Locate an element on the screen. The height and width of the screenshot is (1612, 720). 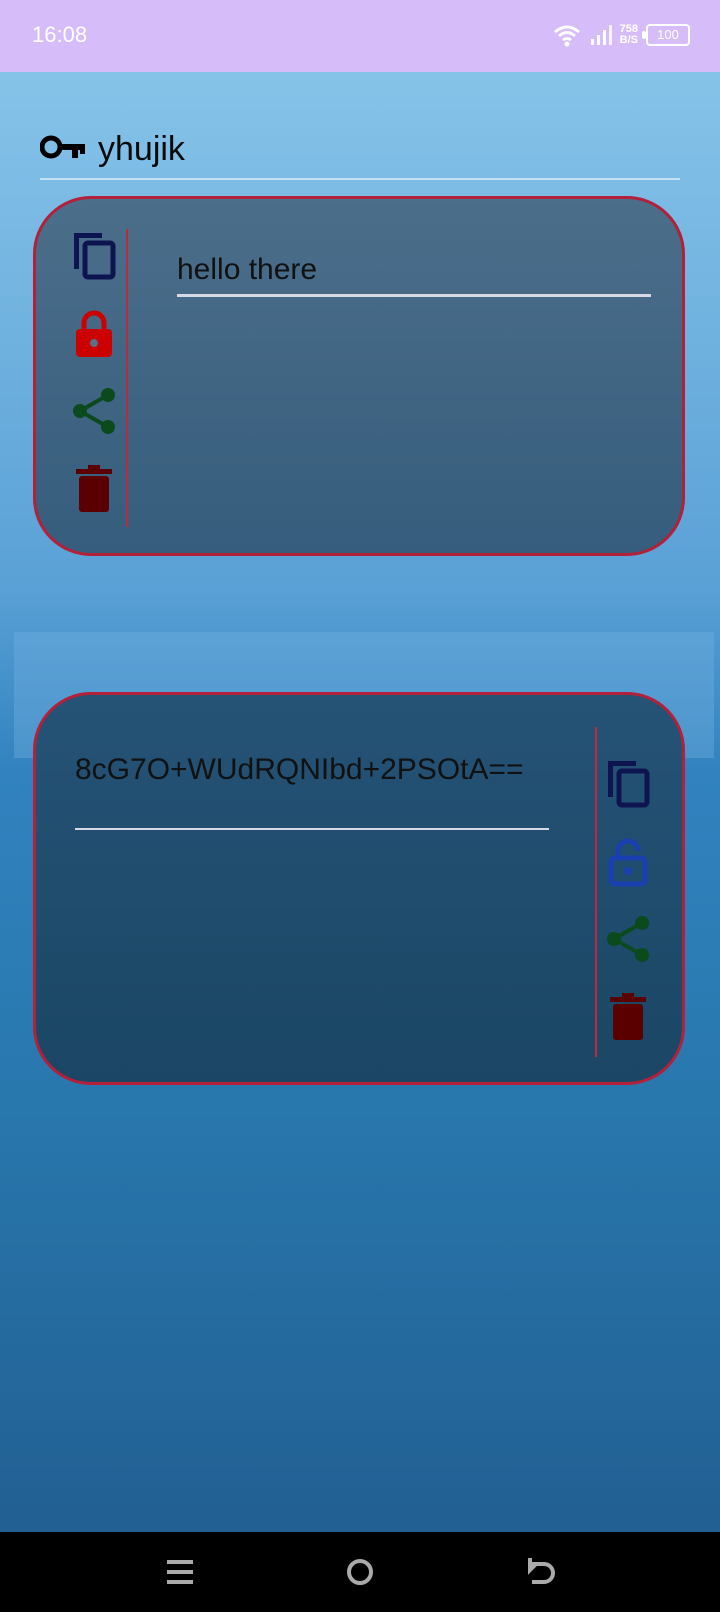
network-speed: 758 B/S is located at coordinates (629, 35).